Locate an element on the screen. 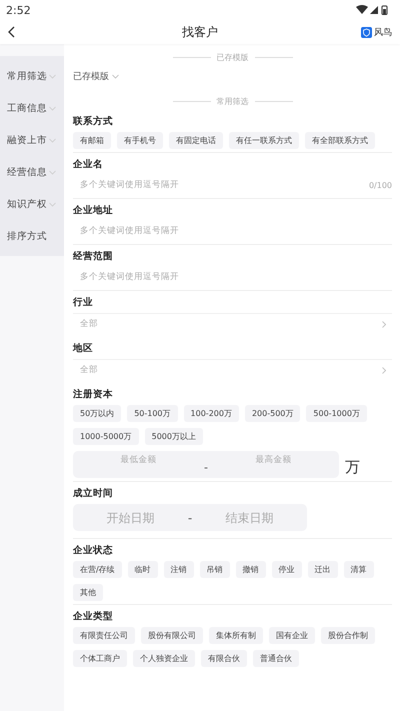  amount-range-field: 最低金额 - 最高金额 is located at coordinates (206, 464).